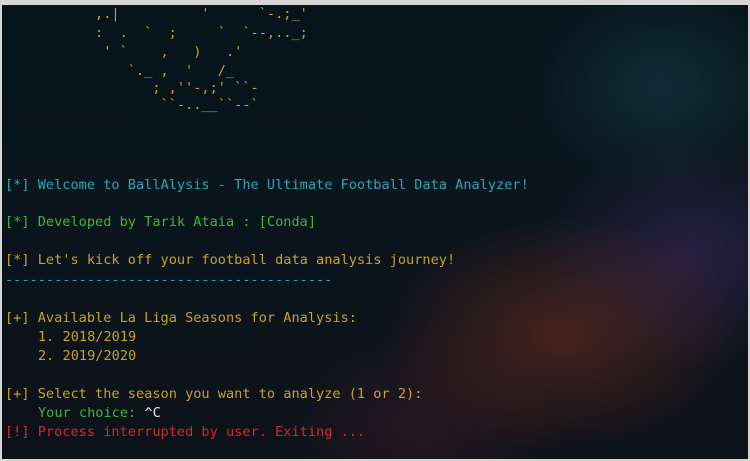 The image size is (750, 461). What do you see at coordinates (87, 413) in the screenshot?
I see `choice-label: Your choice:` at bounding box center [87, 413].